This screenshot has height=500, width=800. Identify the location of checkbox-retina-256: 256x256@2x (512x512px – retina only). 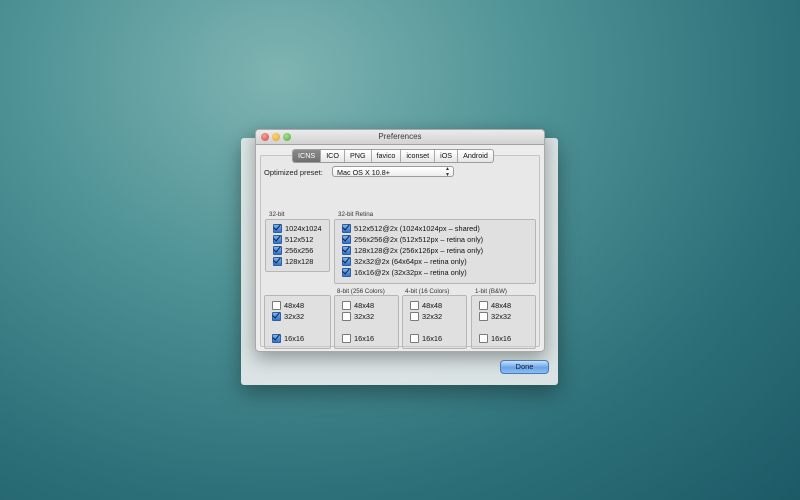
(412, 239).